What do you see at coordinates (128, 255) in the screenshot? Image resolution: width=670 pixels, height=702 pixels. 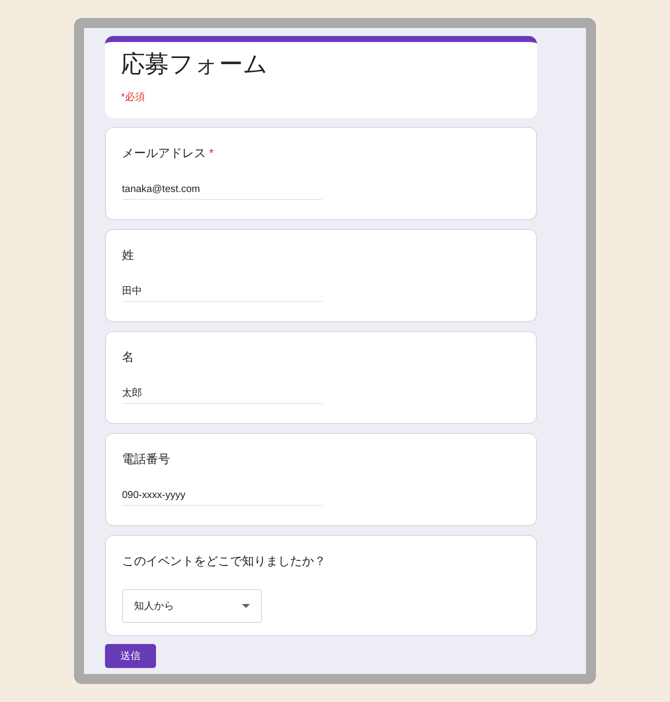 I see `question-label: 姓` at bounding box center [128, 255].